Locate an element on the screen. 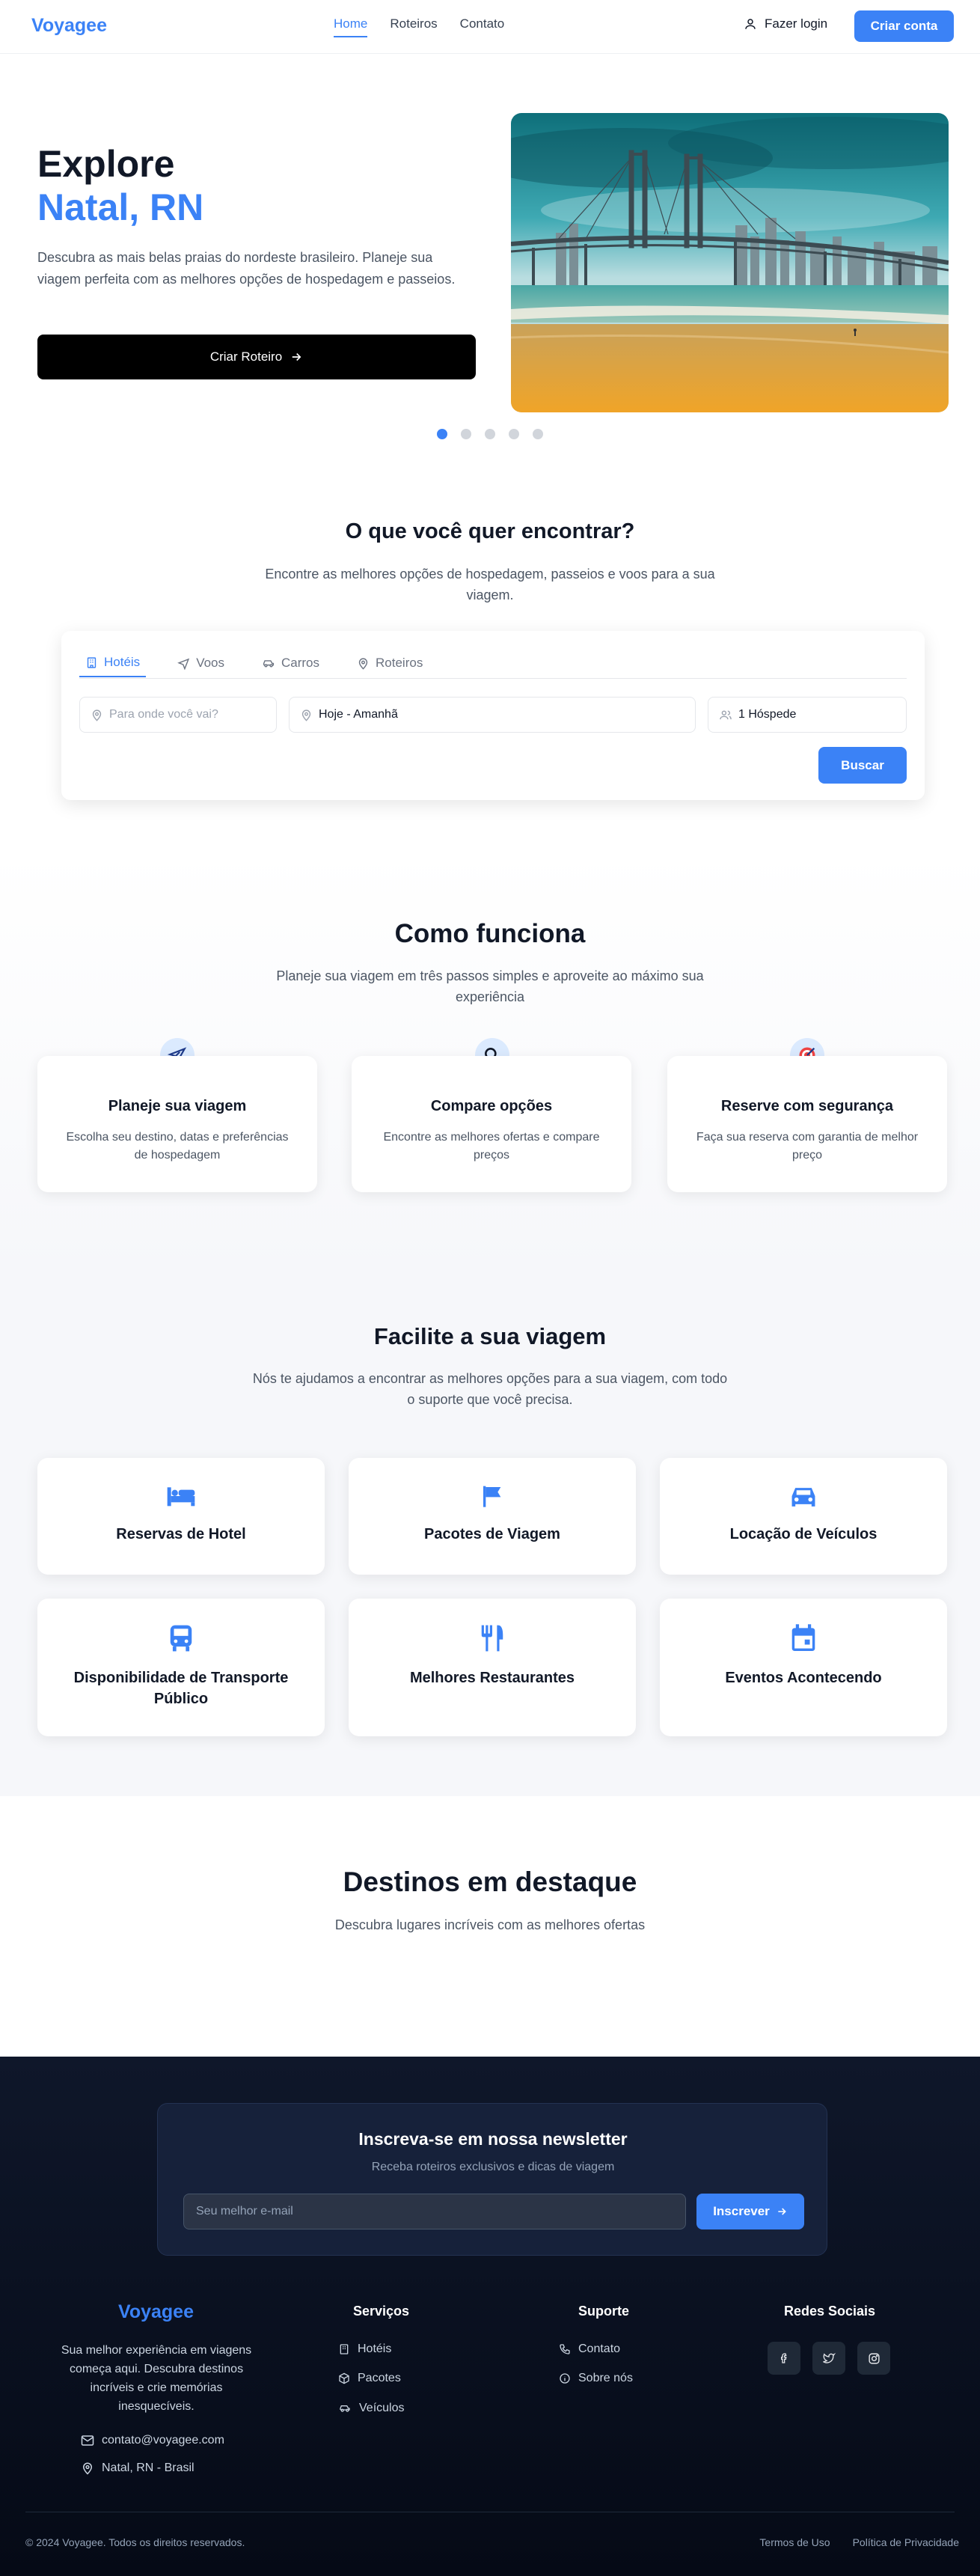 Image resolution: width=980 pixels, height=2576 pixels. main-nav: Home Roteiros Contato is located at coordinates (419, 26).